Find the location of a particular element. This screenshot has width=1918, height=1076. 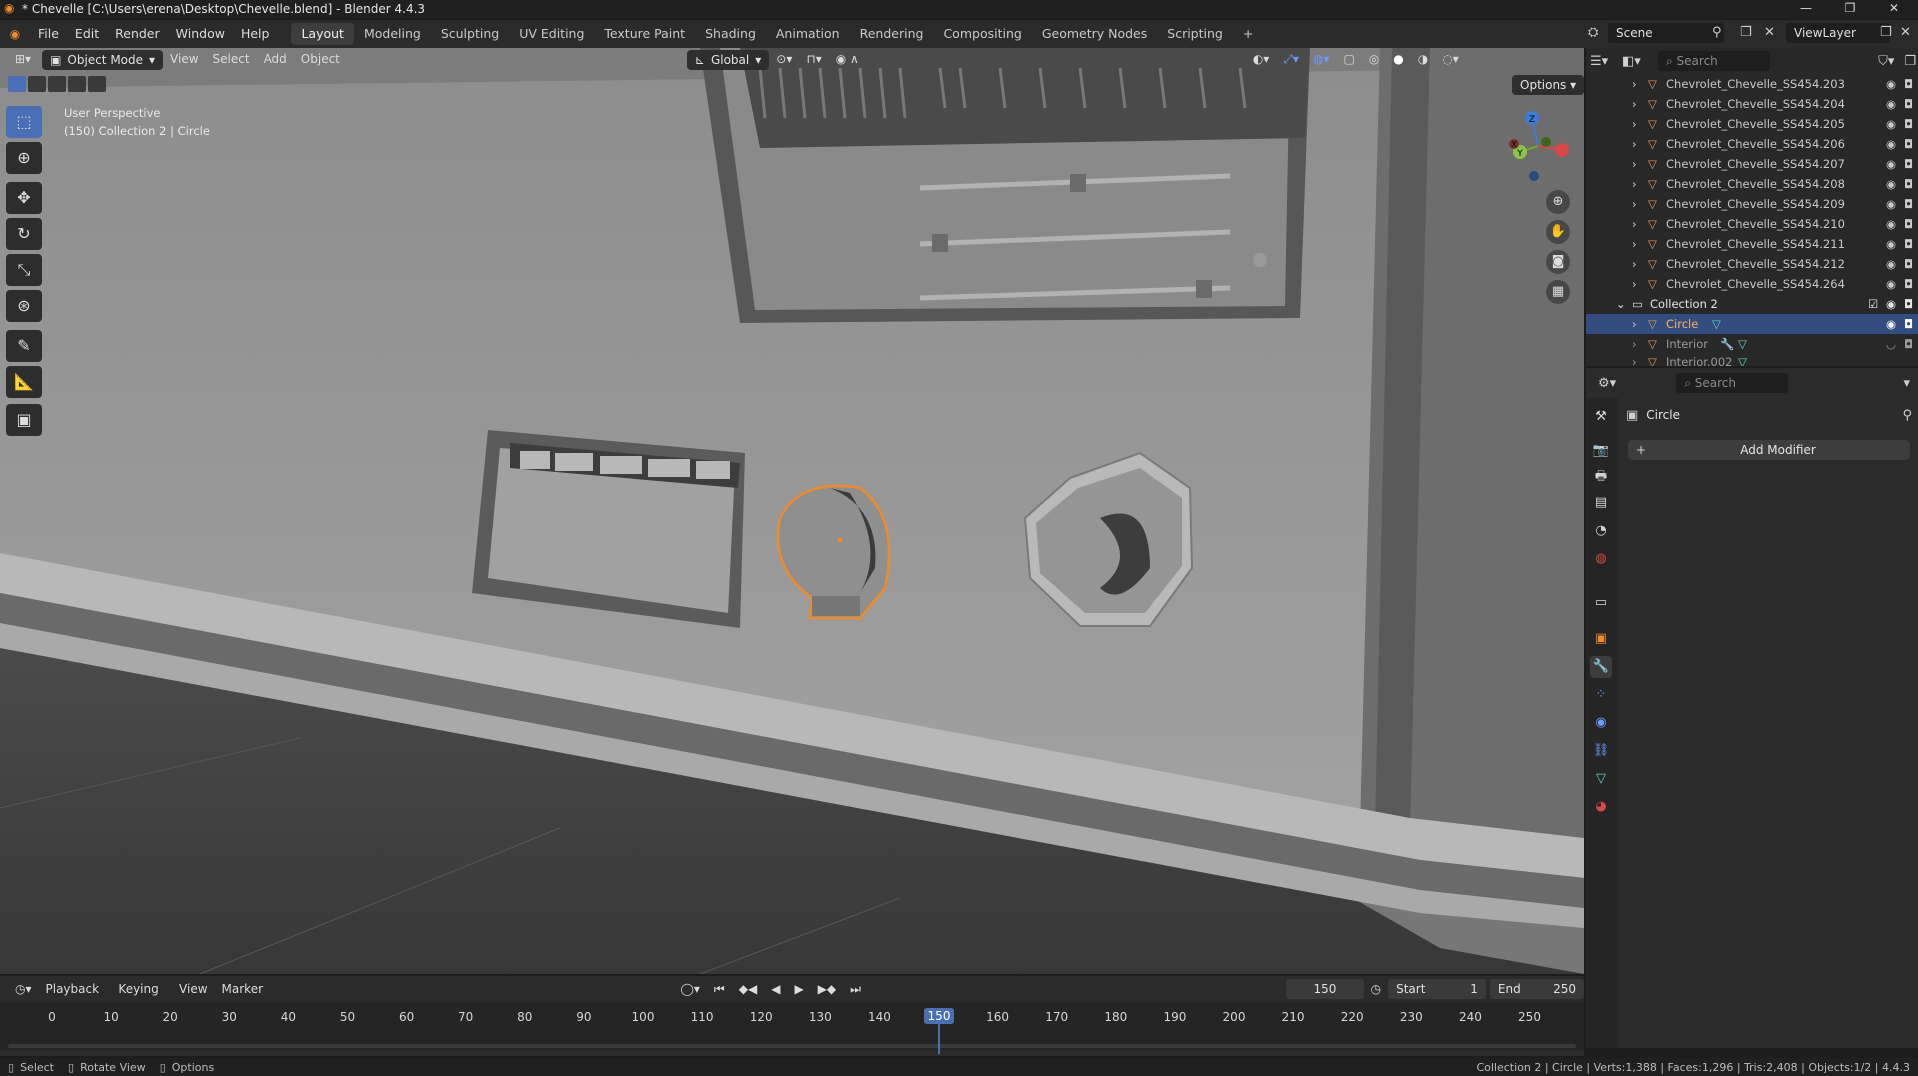

close-button: ✕ is located at coordinates (1894, 9).